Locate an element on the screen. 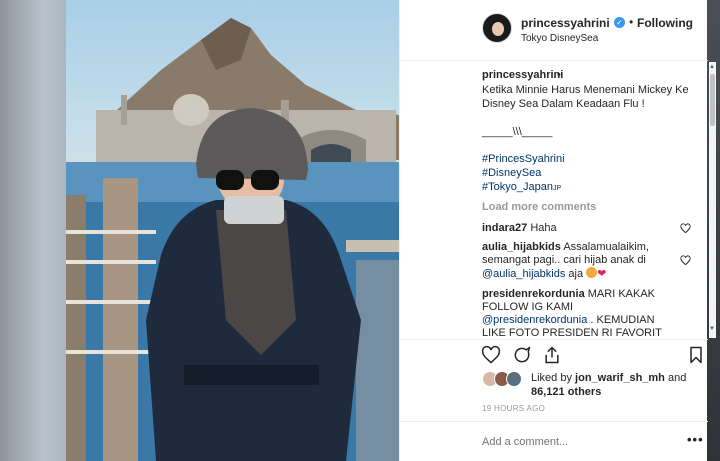 The image size is (720, 461). header-username: princessyahrini is located at coordinates (565, 23).